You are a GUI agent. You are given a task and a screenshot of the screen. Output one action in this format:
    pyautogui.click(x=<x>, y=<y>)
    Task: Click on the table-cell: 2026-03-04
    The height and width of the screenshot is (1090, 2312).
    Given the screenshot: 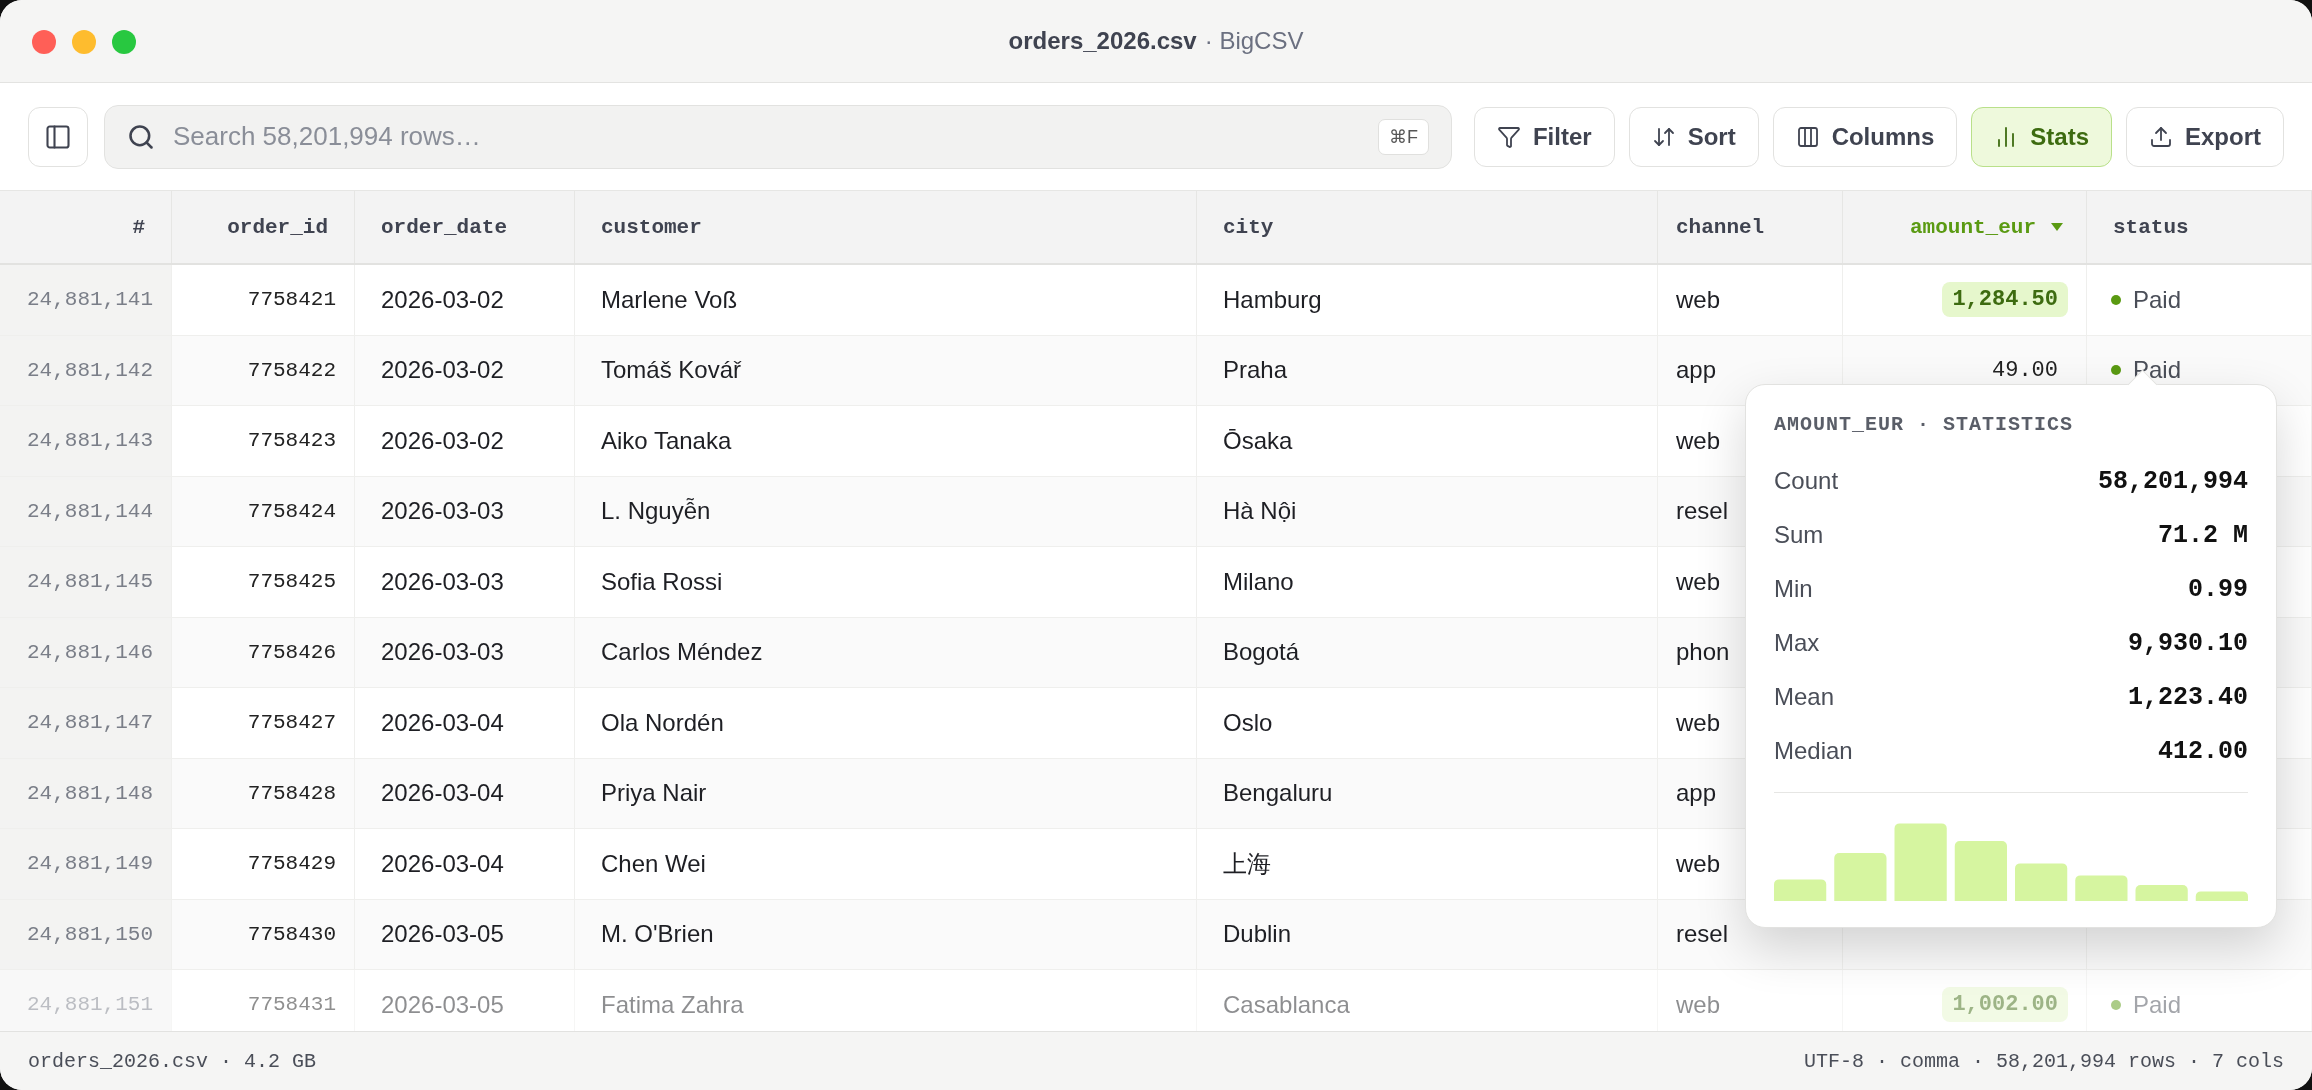 What is the action you would take?
    pyautogui.click(x=442, y=863)
    